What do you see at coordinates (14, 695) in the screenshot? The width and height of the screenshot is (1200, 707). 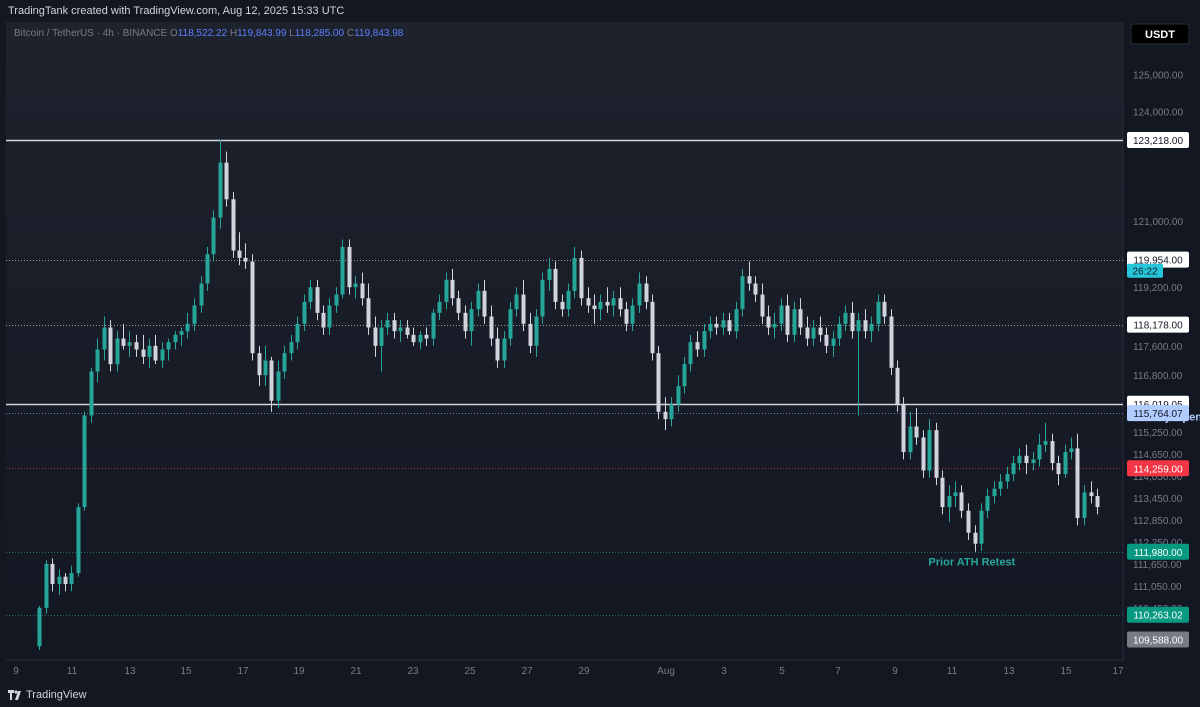 I see `tradingview-logo-icon` at bounding box center [14, 695].